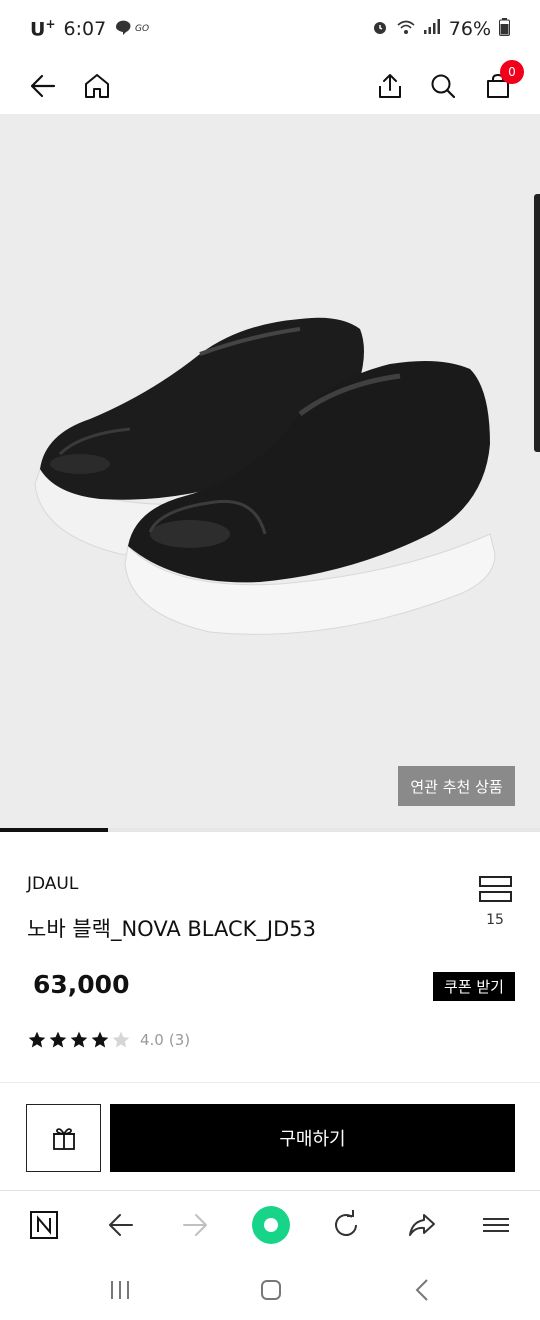 This screenshot has width=540, height=1320. I want to click on scroll-indicator, so click(537, 323).